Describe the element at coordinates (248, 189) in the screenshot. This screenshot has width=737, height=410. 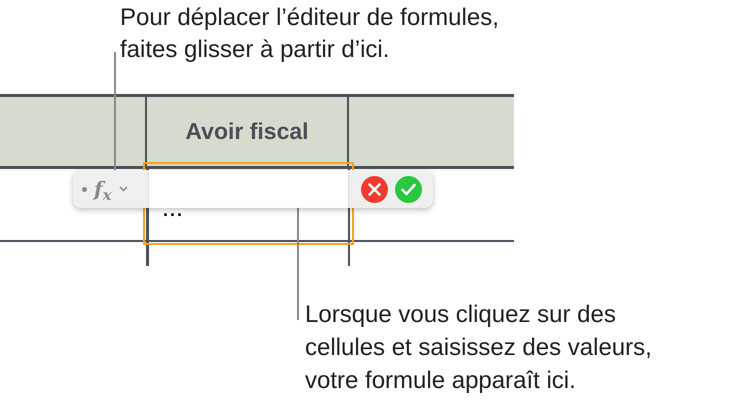
I see `formula-input` at that location.